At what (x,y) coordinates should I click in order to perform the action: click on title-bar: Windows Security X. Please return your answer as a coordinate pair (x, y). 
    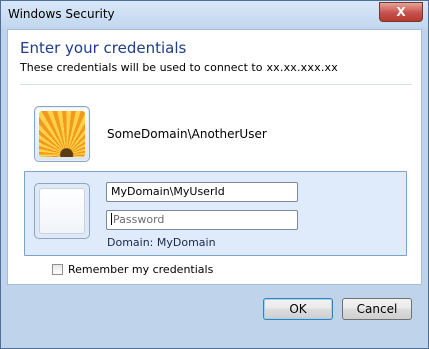
    Looking at the image, I should click on (214, 15).